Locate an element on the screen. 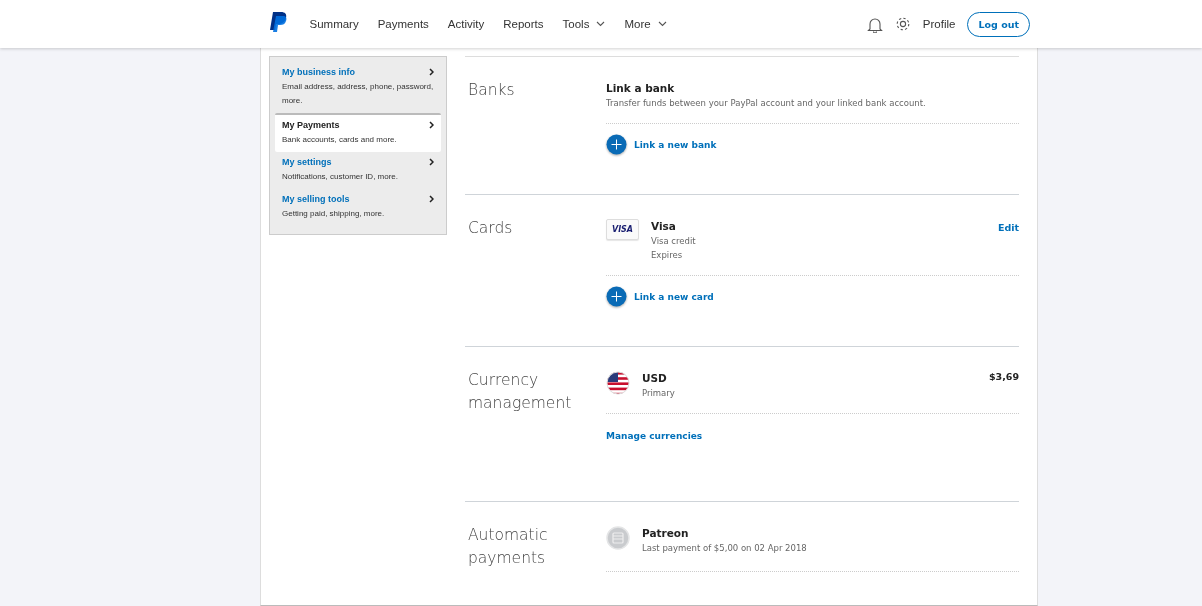  entry-detail: Transfer funds between your PayPal account and your linked bank account. is located at coordinates (766, 103).